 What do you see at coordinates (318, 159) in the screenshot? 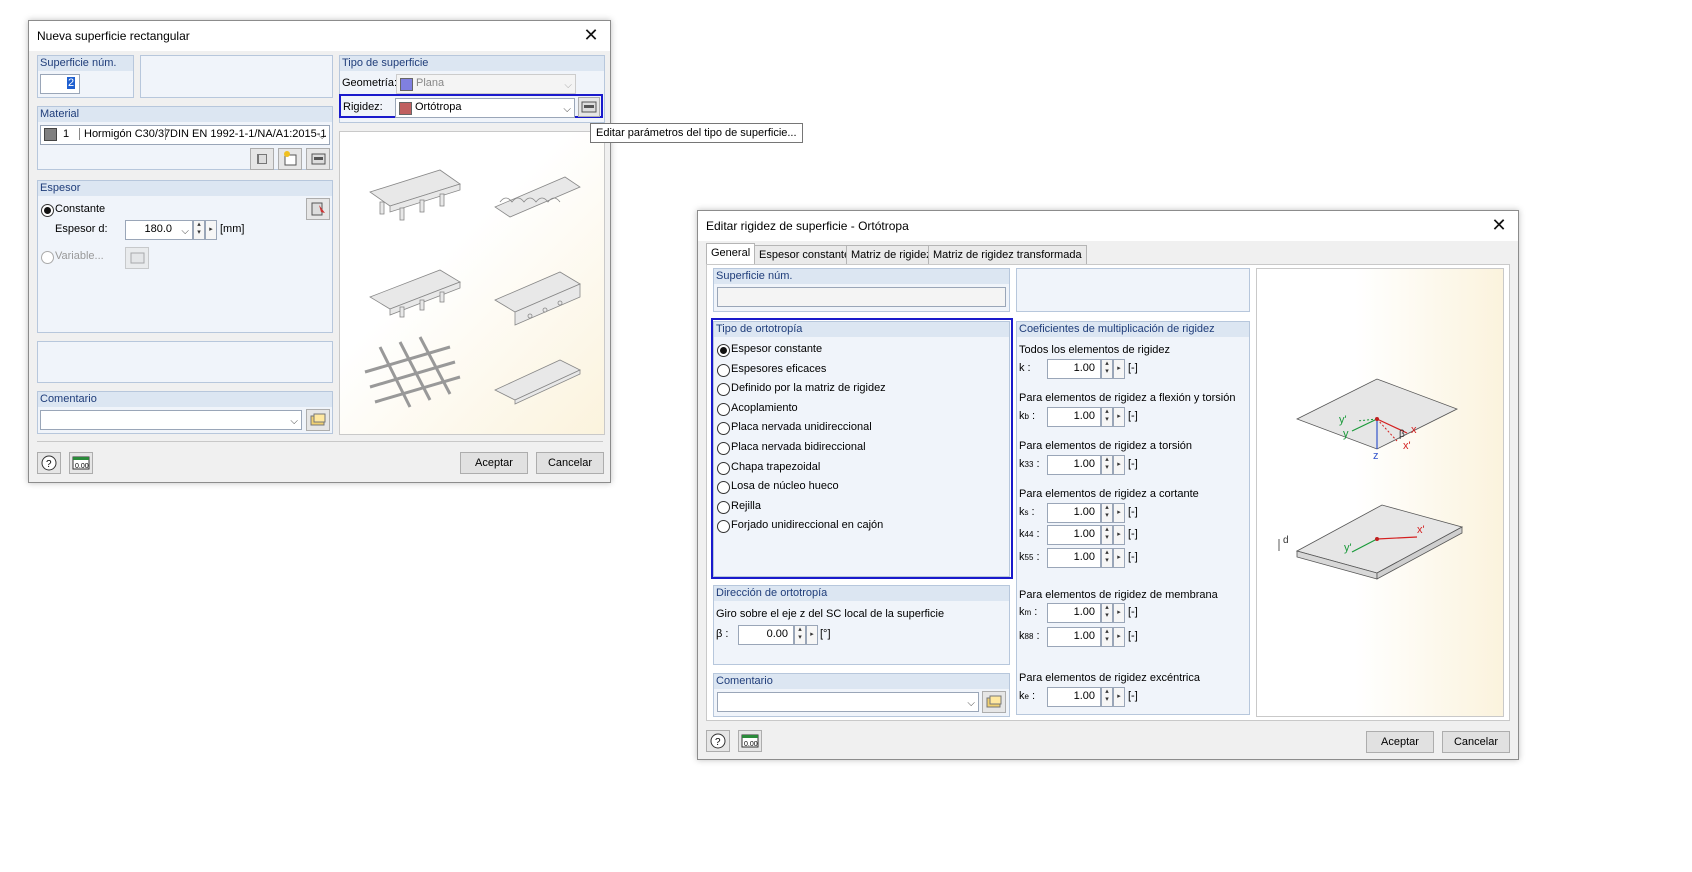
I see `edit-material-button` at bounding box center [318, 159].